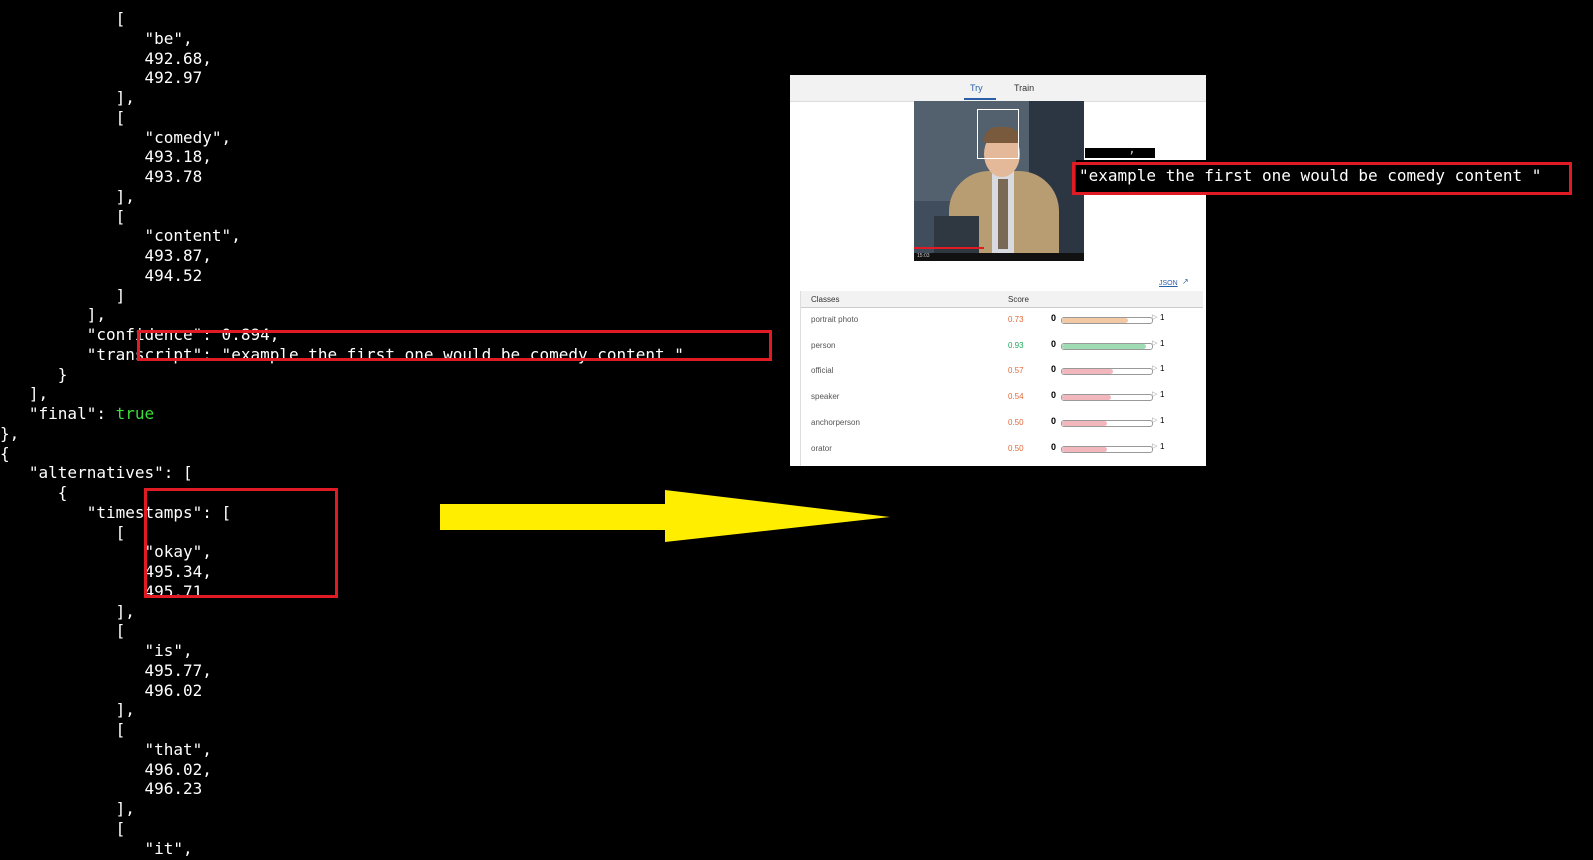 This screenshot has width=1593, height=860. Describe the element at coordinates (1322, 178) in the screenshot. I see `overlay-transcript-highlight` at that location.